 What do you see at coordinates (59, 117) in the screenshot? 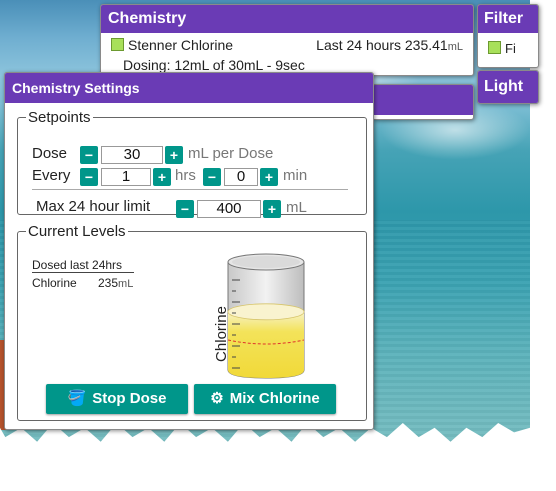
I see `setpoints-legend: Setpoints` at bounding box center [59, 117].